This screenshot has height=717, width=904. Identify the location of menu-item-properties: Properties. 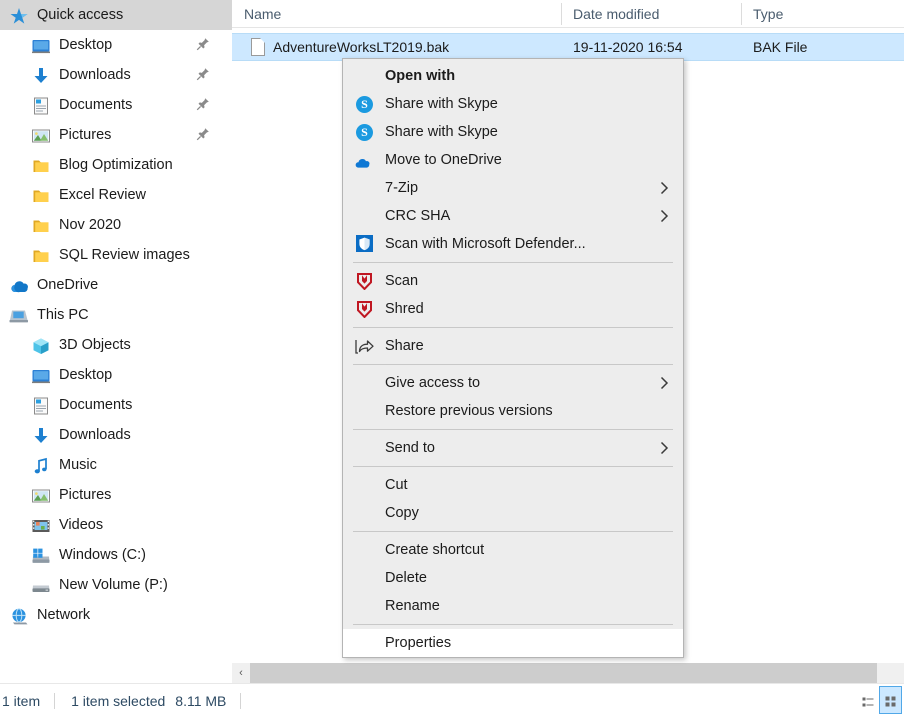
(513, 643).